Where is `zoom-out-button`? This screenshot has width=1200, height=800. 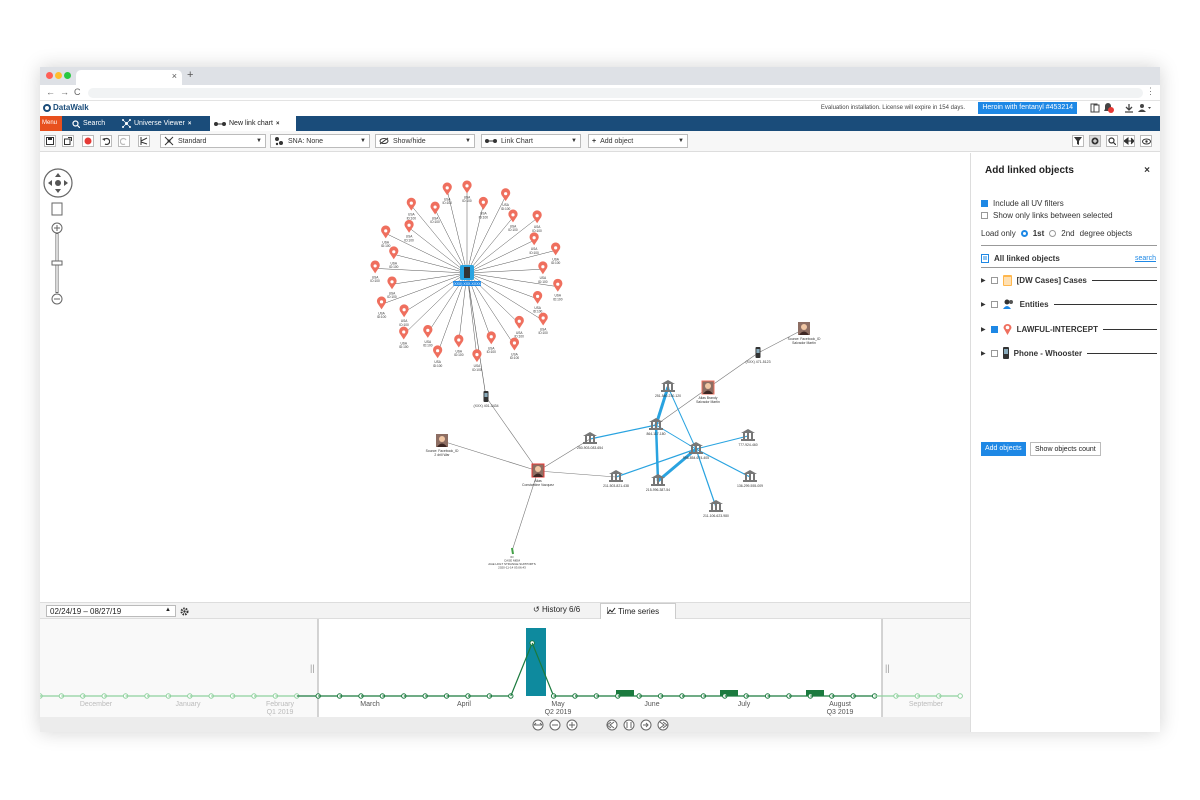
zoom-out-button is located at coordinates (555, 725).